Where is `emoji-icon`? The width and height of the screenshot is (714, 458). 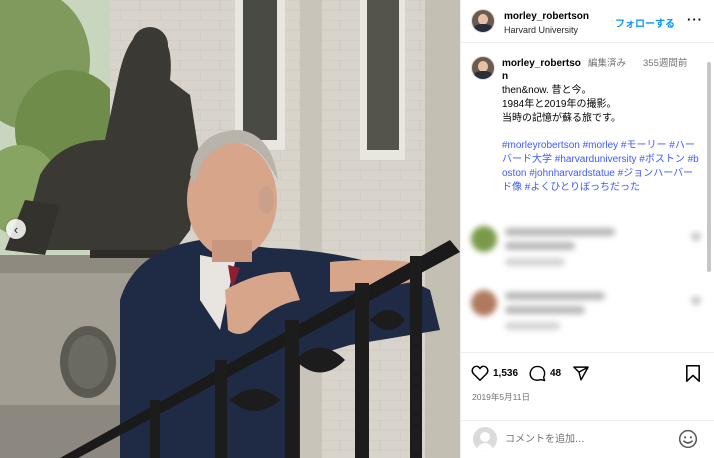 emoji-icon is located at coordinates (688, 439).